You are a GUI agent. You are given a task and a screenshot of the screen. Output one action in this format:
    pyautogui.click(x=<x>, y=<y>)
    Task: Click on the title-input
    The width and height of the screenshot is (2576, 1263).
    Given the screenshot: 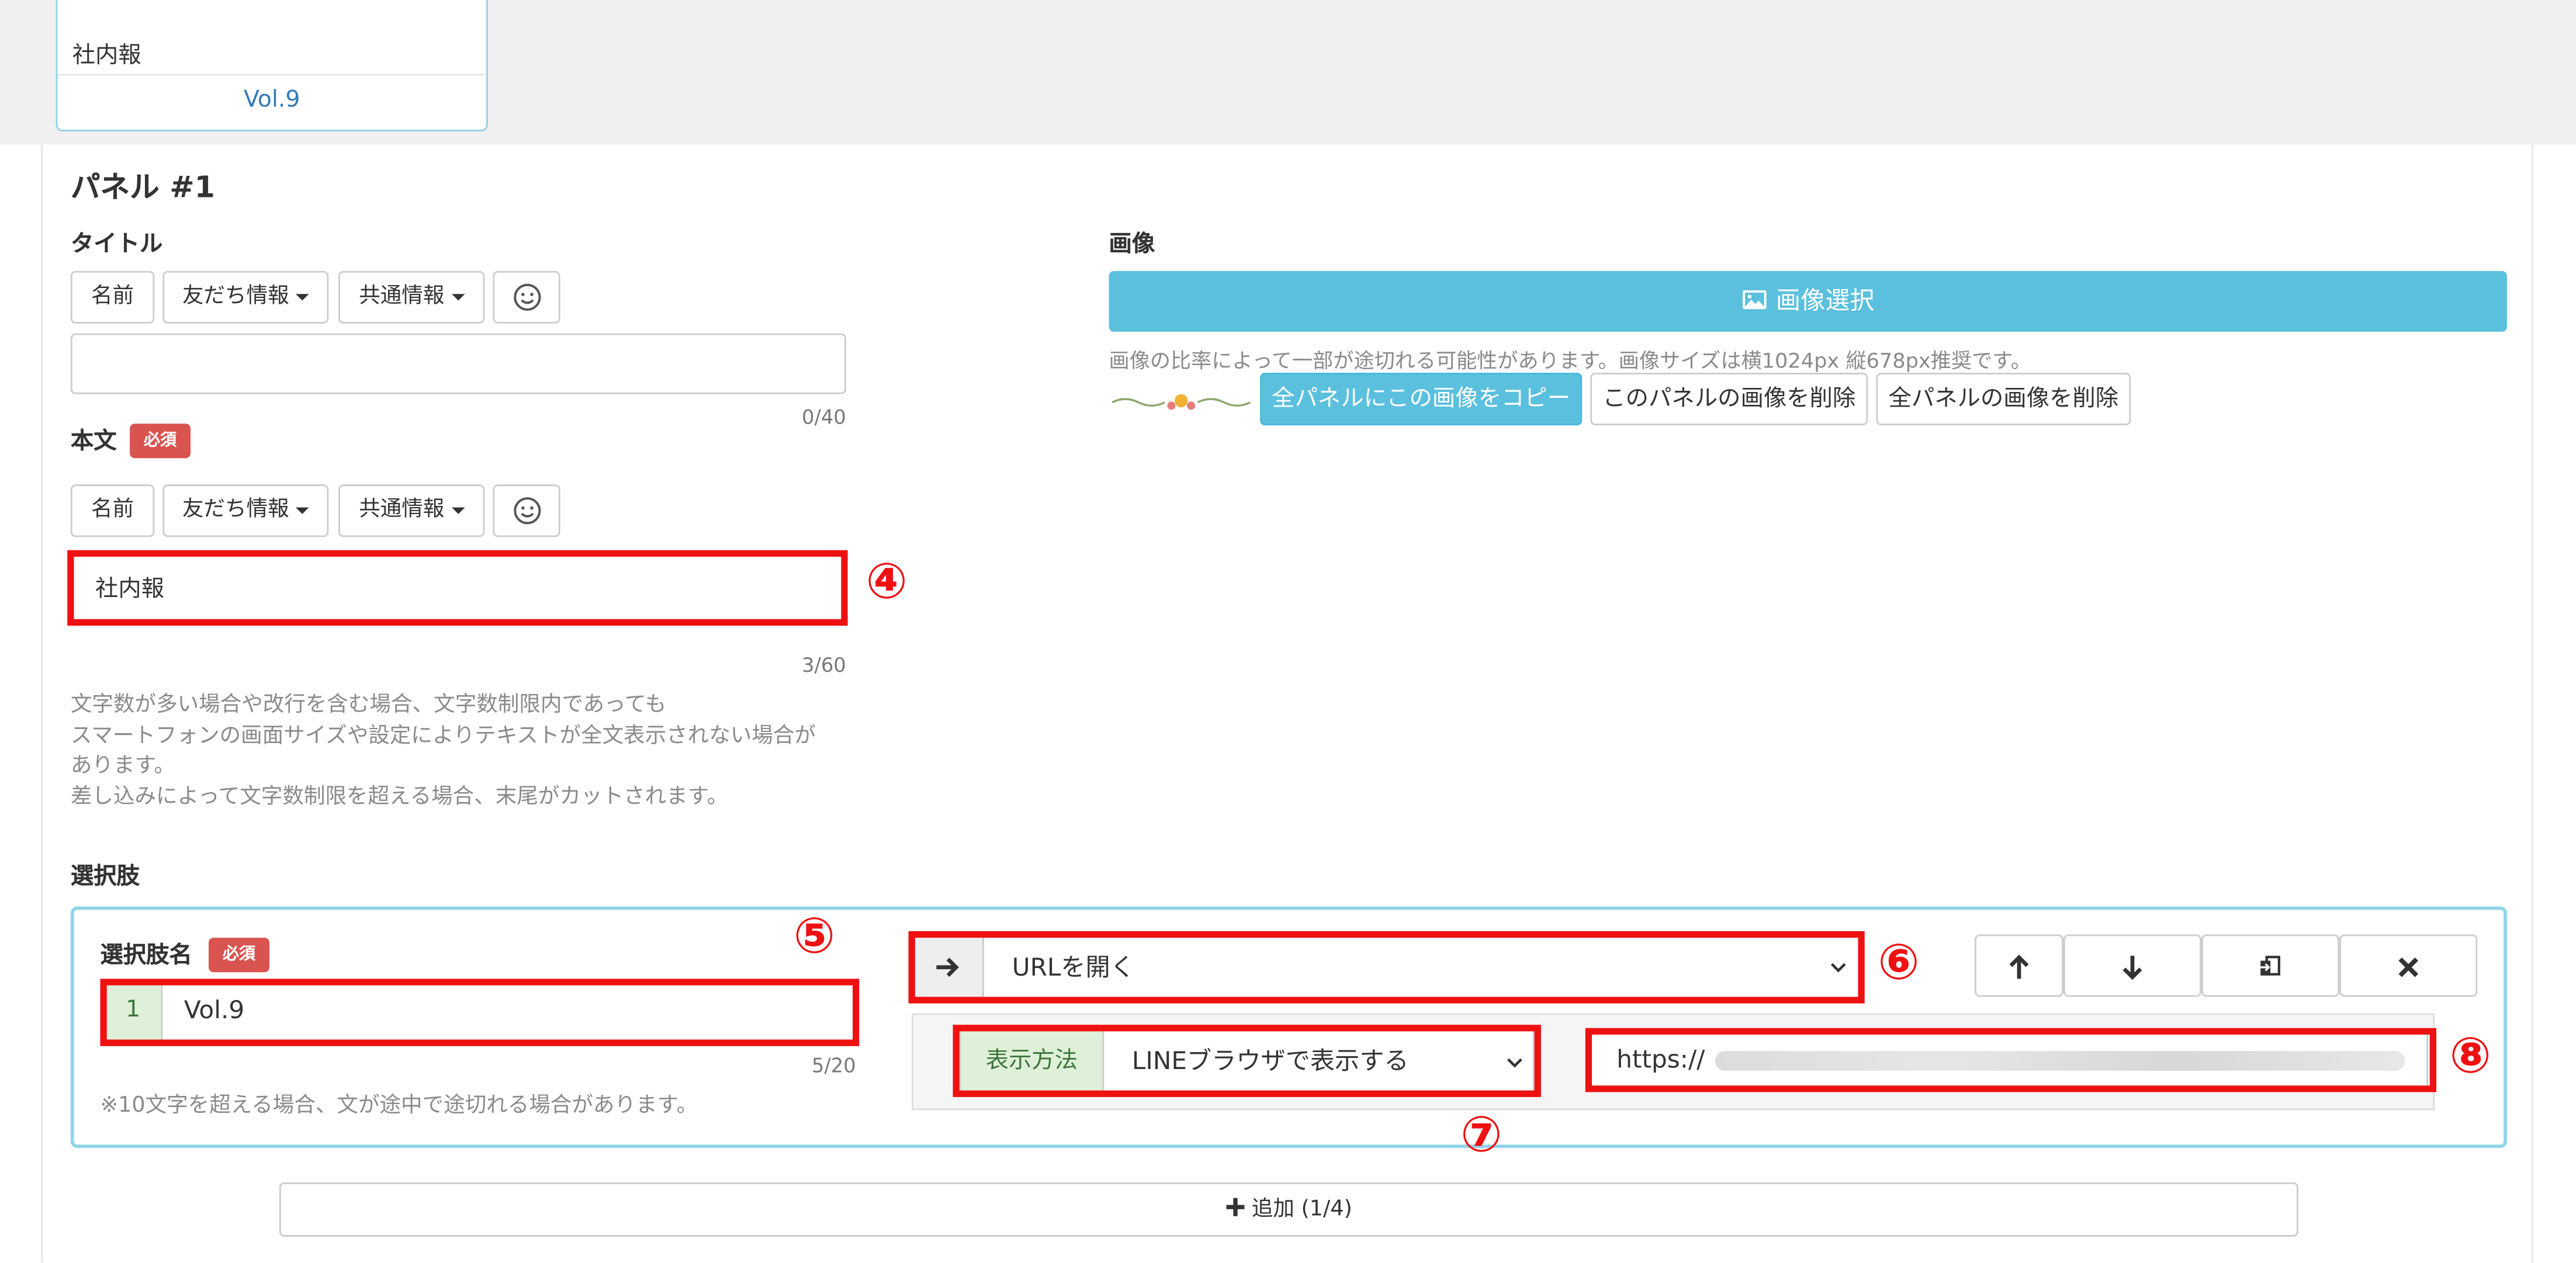 What is the action you would take?
    pyautogui.click(x=458, y=363)
    